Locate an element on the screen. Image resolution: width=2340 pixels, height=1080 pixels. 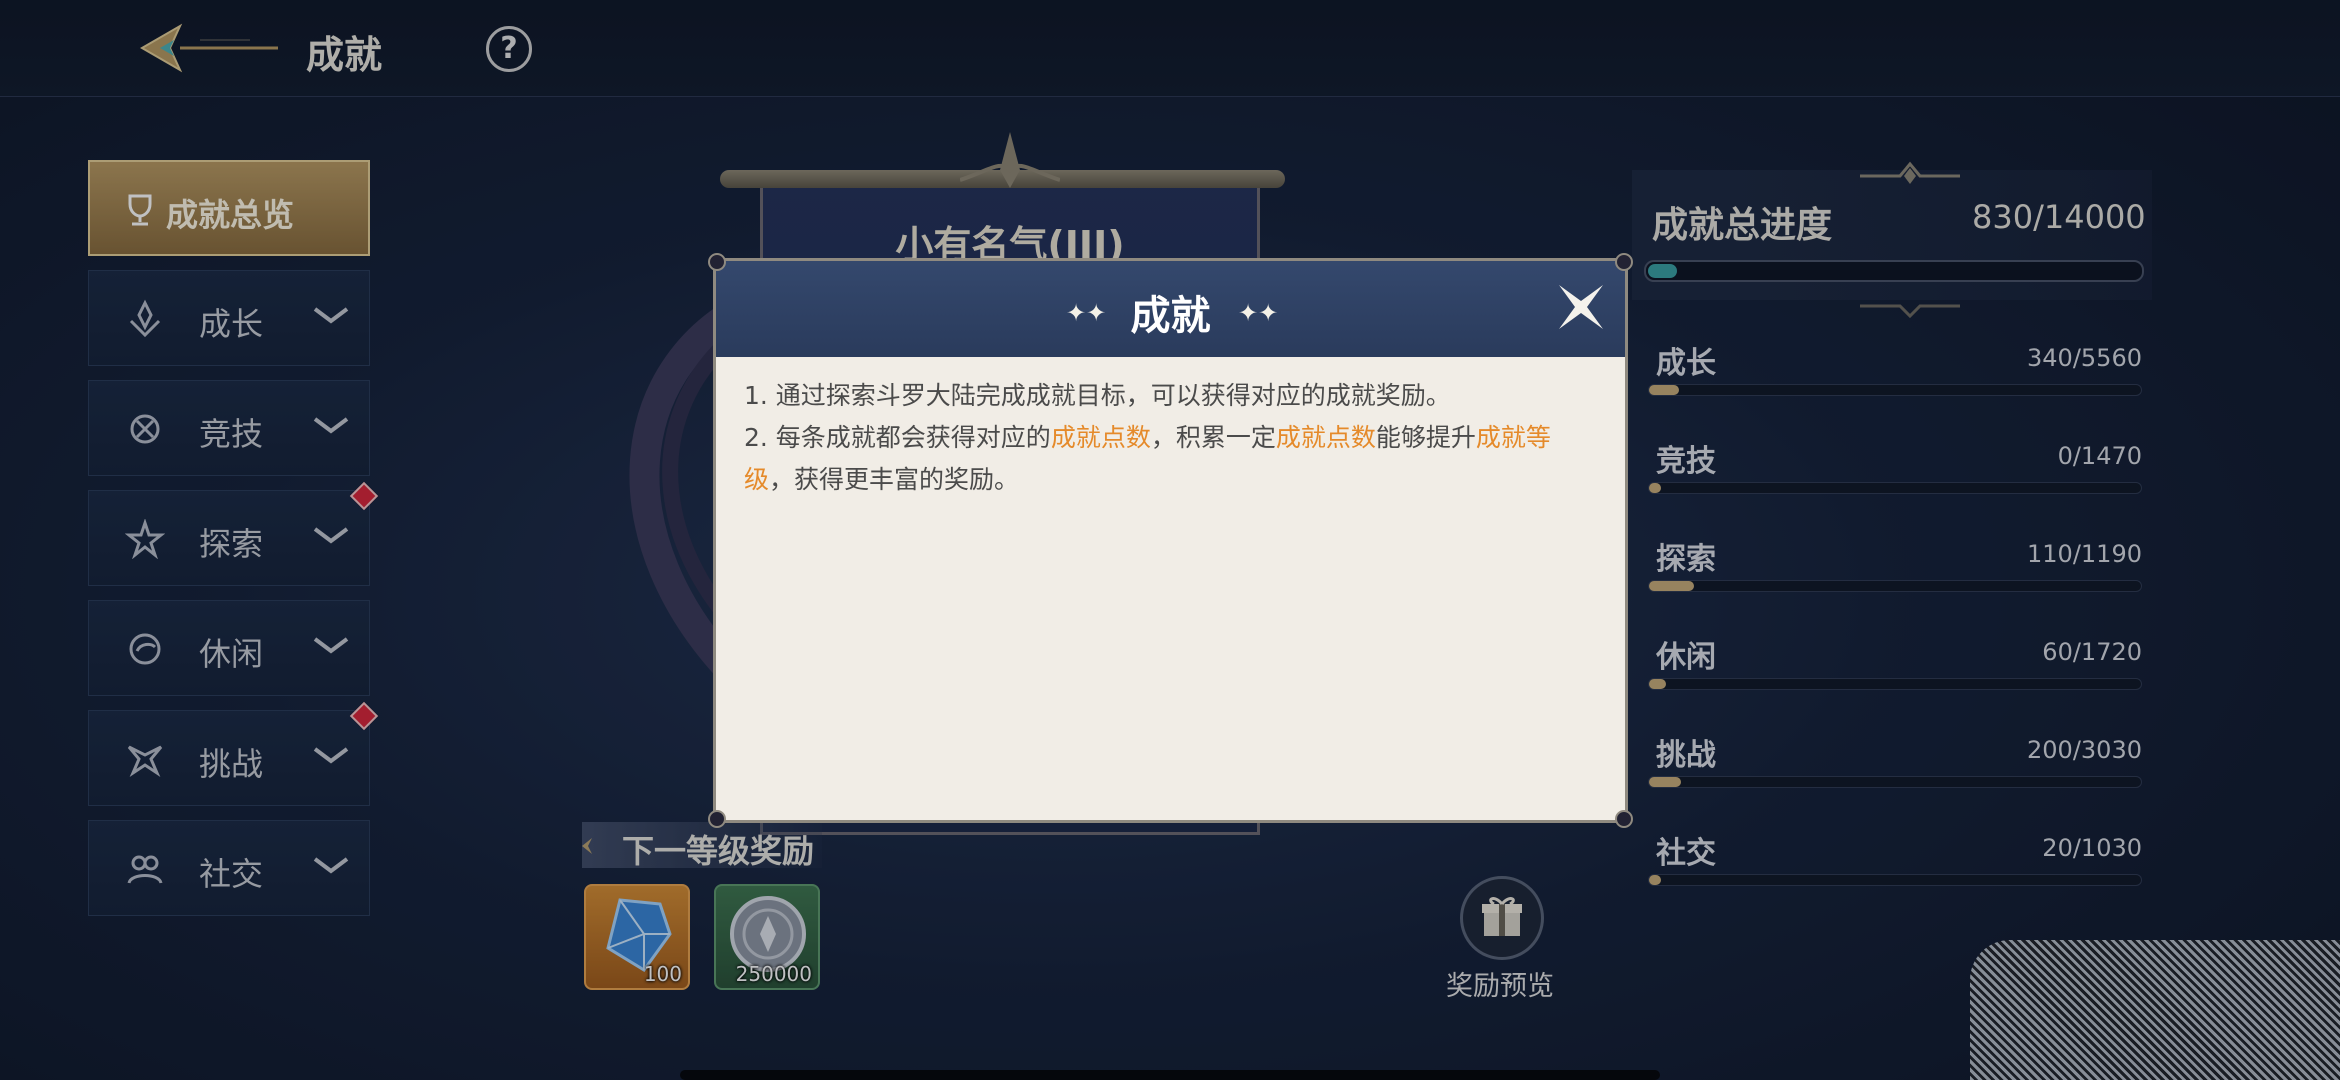
blurred-watermark is located at coordinates (2155, 1010).